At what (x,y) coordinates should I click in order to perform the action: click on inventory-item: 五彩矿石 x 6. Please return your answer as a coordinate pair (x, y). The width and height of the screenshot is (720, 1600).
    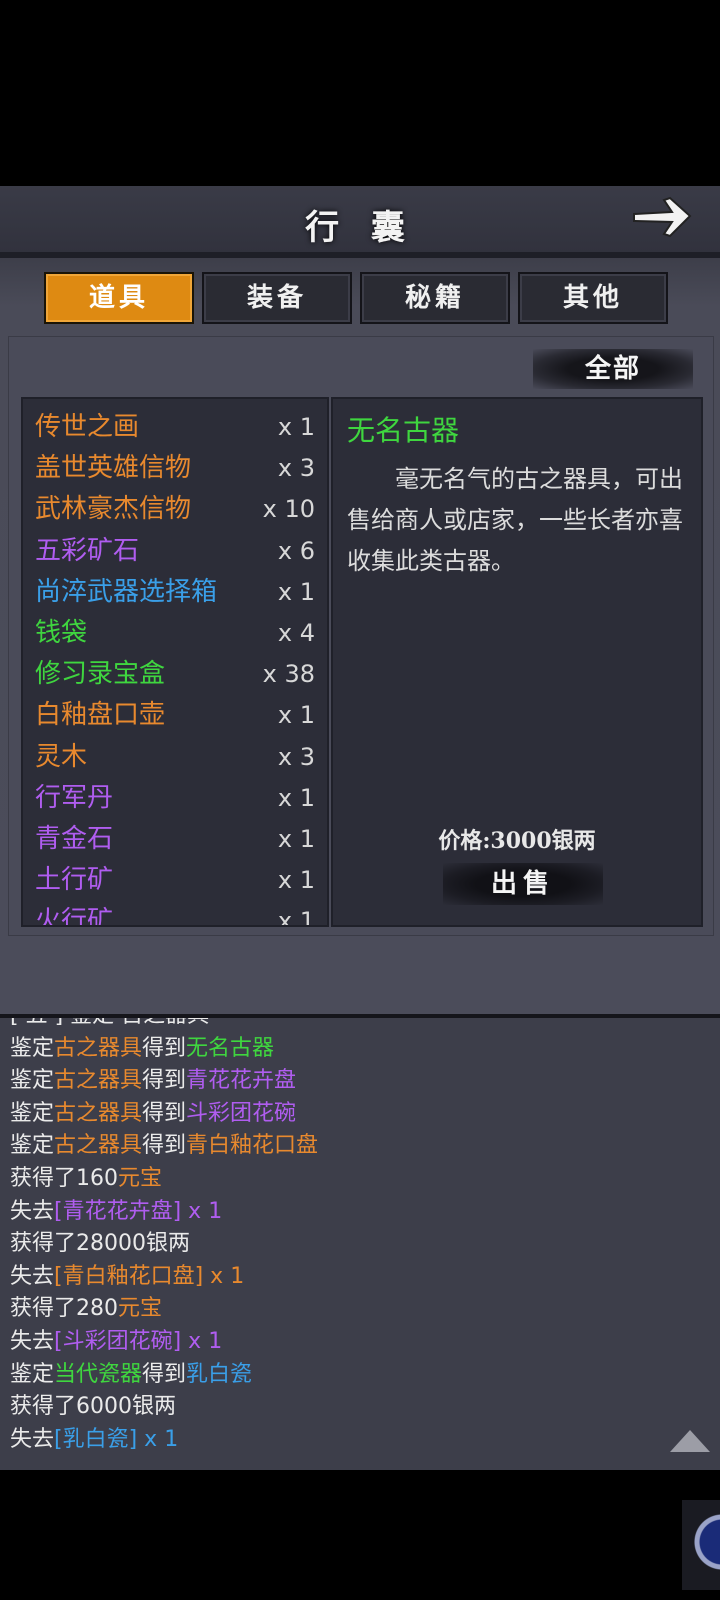
    Looking at the image, I should click on (175, 551).